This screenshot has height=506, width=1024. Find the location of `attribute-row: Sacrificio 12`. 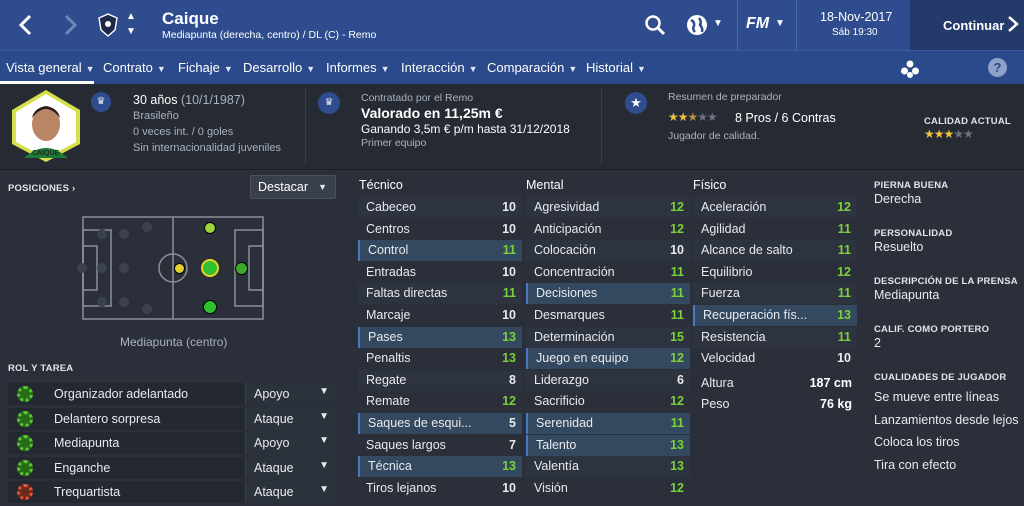

attribute-row: Sacrificio 12 is located at coordinates (608, 401).